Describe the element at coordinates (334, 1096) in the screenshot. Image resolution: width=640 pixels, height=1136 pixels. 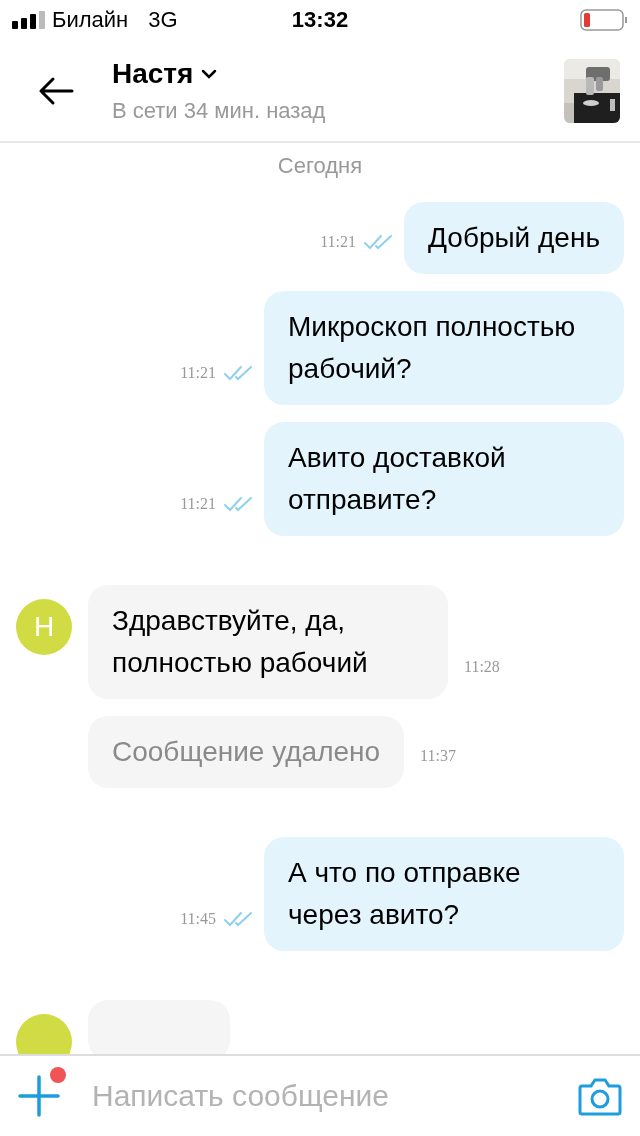
I see `message-input: Написать сообщение` at that location.